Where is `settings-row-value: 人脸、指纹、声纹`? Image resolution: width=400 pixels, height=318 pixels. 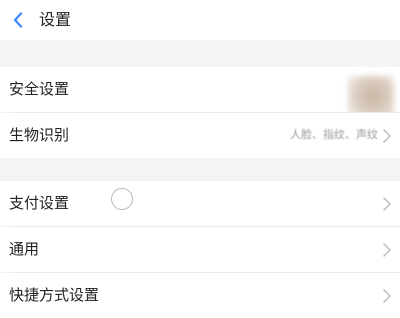 settings-row-value: 人脸、指纹、声纹 is located at coordinates (334, 134).